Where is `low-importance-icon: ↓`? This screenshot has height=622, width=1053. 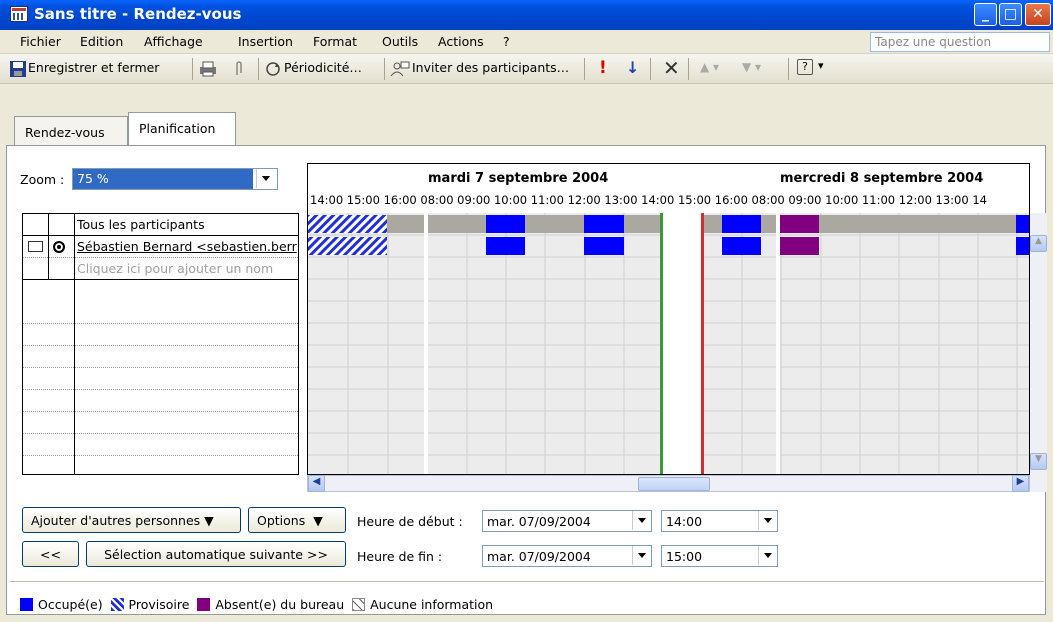 low-importance-icon: ↓ is located at coordinates (632, 67).